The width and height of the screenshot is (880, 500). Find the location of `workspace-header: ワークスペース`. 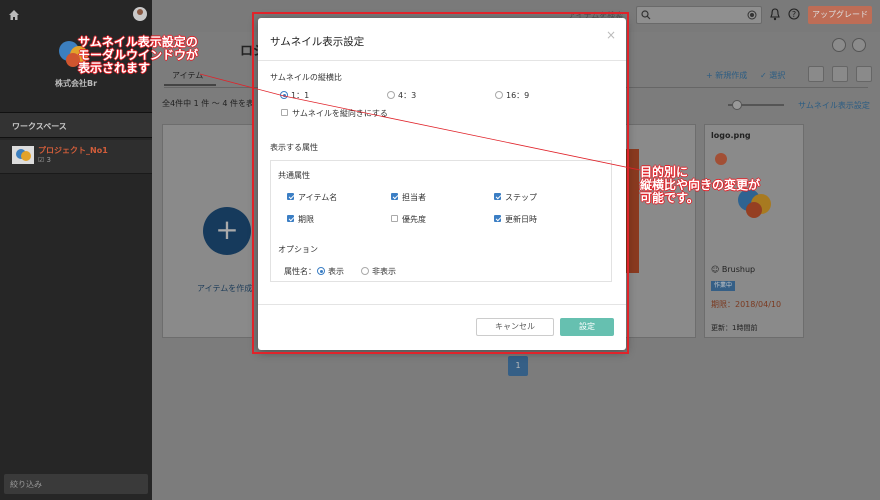

workspace-header: ワークスペース is located at coordinates (76, 125).